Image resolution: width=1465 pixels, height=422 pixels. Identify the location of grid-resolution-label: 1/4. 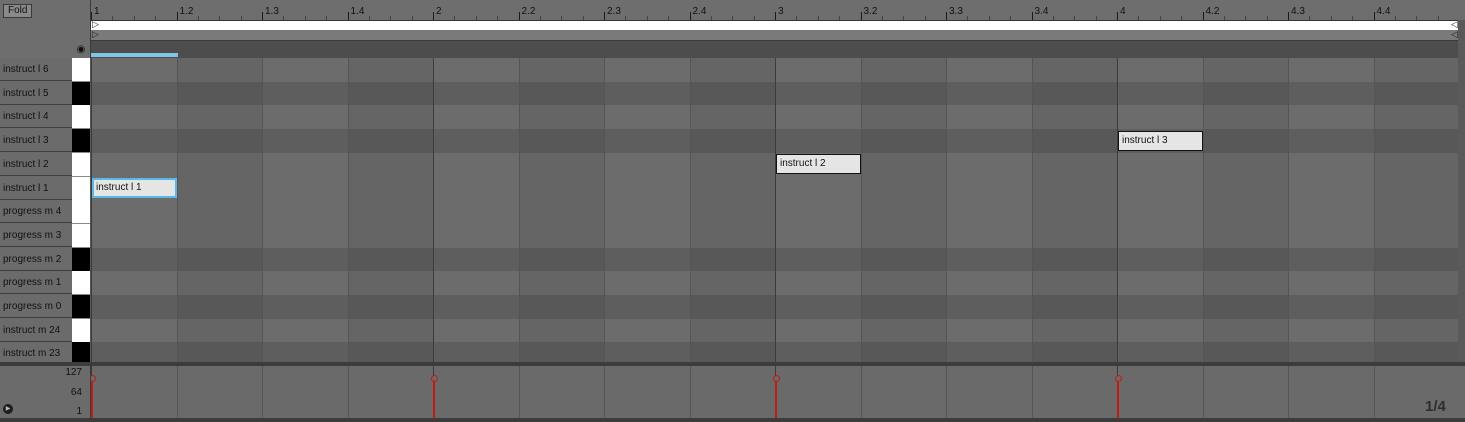
(1435, 406).